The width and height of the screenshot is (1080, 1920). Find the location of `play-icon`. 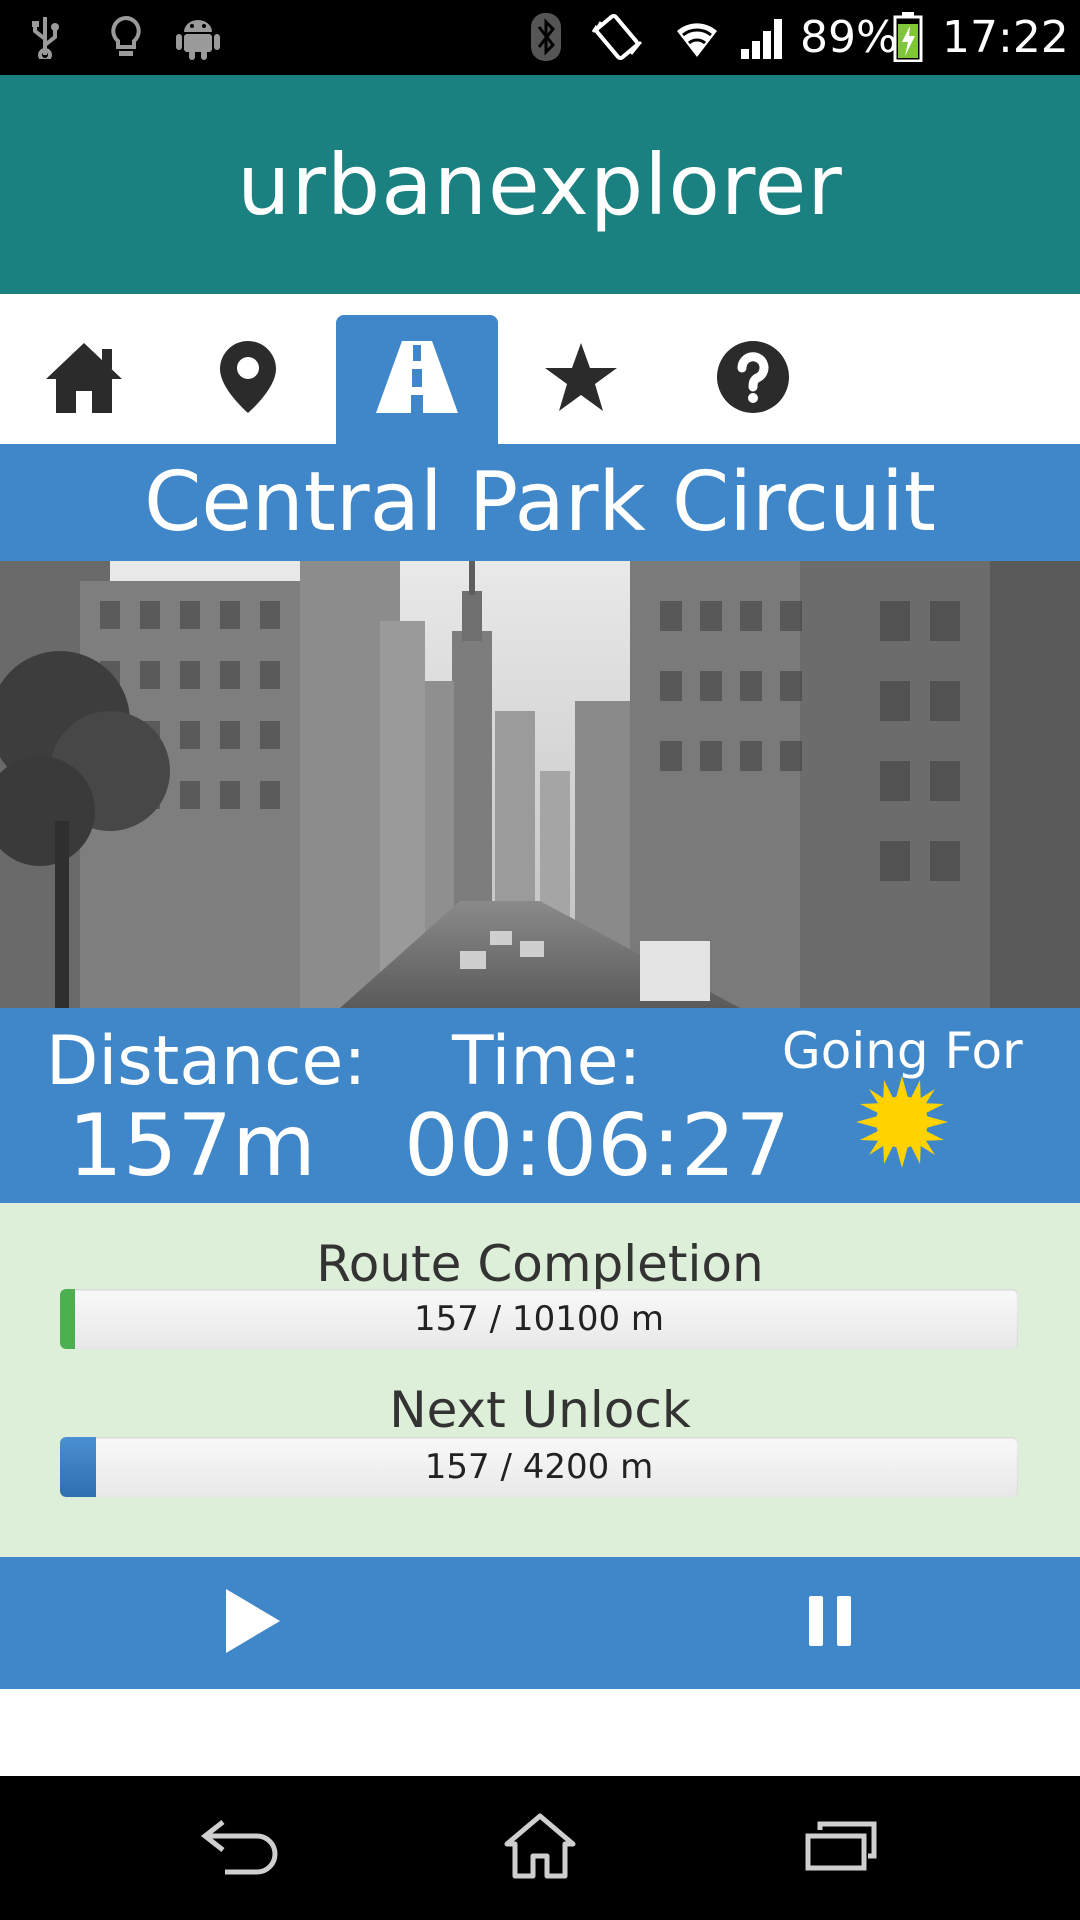

play-icon is located at coordinates (252, 1623).